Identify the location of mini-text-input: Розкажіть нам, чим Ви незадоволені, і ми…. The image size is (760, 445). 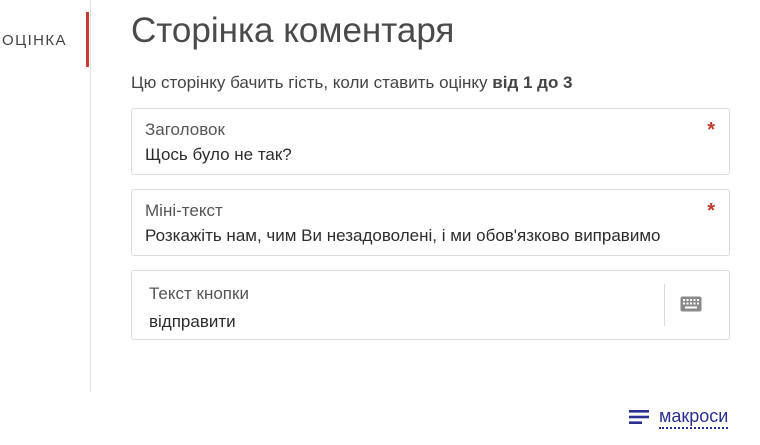
(431, 236).